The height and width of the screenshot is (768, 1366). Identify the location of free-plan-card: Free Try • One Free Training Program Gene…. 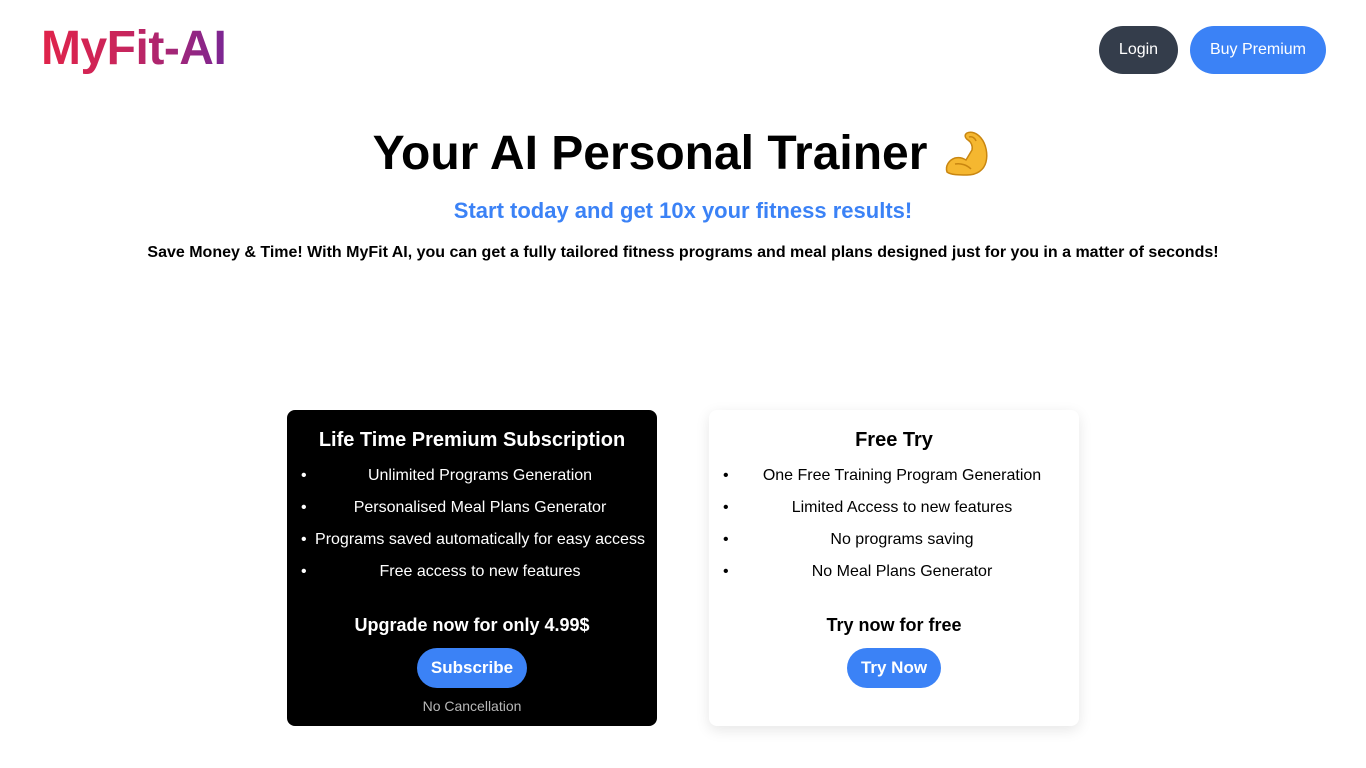
(894, 568).